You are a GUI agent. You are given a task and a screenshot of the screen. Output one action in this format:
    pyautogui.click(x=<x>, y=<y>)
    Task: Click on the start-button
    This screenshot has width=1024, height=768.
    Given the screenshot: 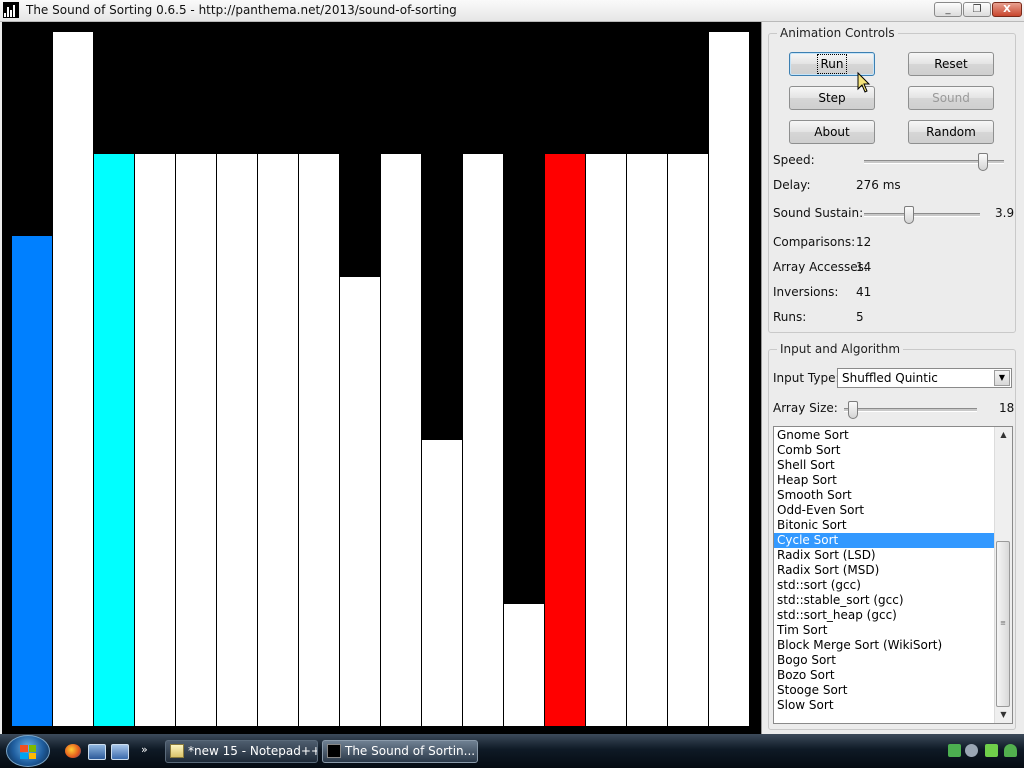 What is the action you would take?
    pyautogui.click(x=28, y=751)
    